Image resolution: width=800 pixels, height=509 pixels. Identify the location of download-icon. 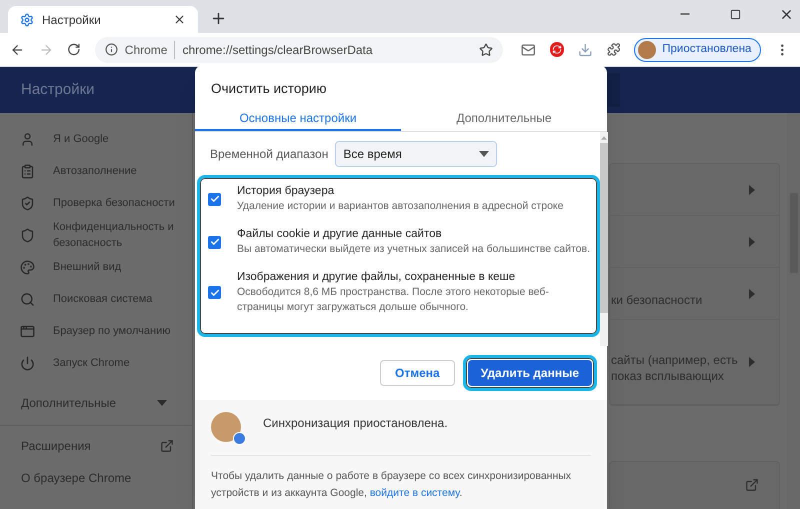
(585, 50).